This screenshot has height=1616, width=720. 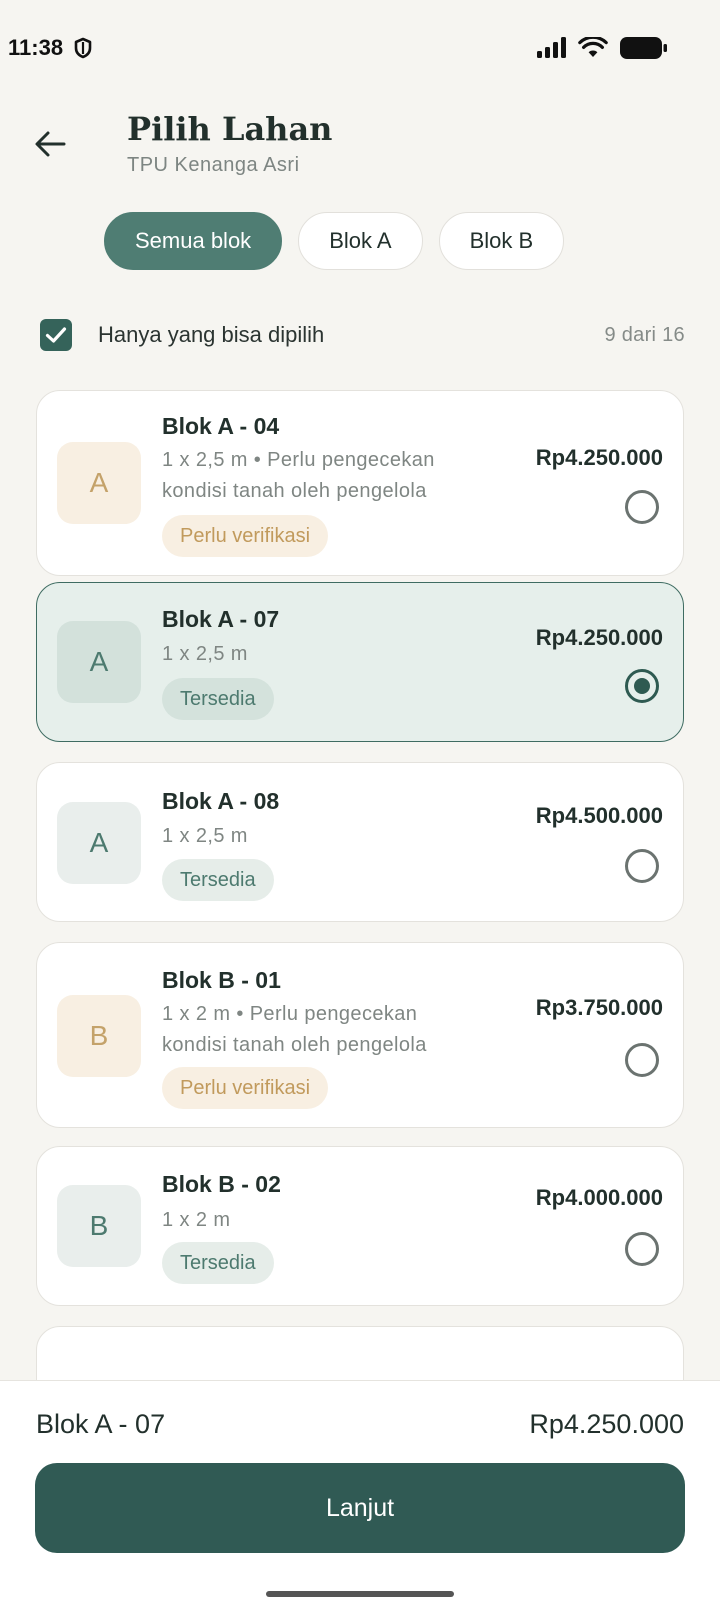 What do you see at coordinates (221, 426) in the screenshot?
I see `plot-name: Blok A - 04` at bounding box center [221, 426].